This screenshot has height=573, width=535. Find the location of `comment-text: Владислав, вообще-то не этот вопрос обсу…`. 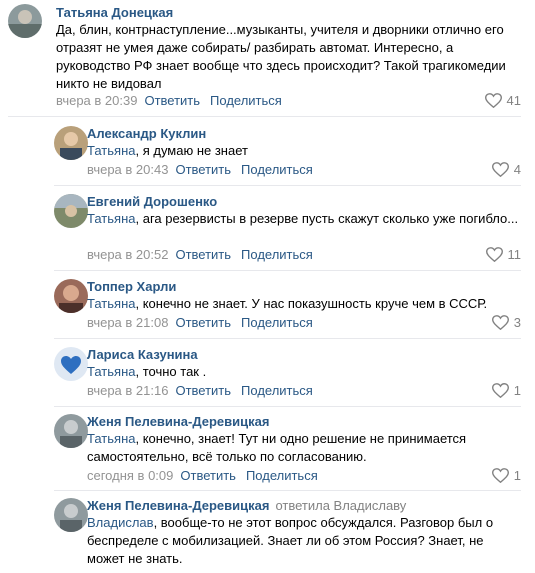

comment-text: Владислав, вообще-то не этот вопрос обсу… is located at coordinates (303, 541).